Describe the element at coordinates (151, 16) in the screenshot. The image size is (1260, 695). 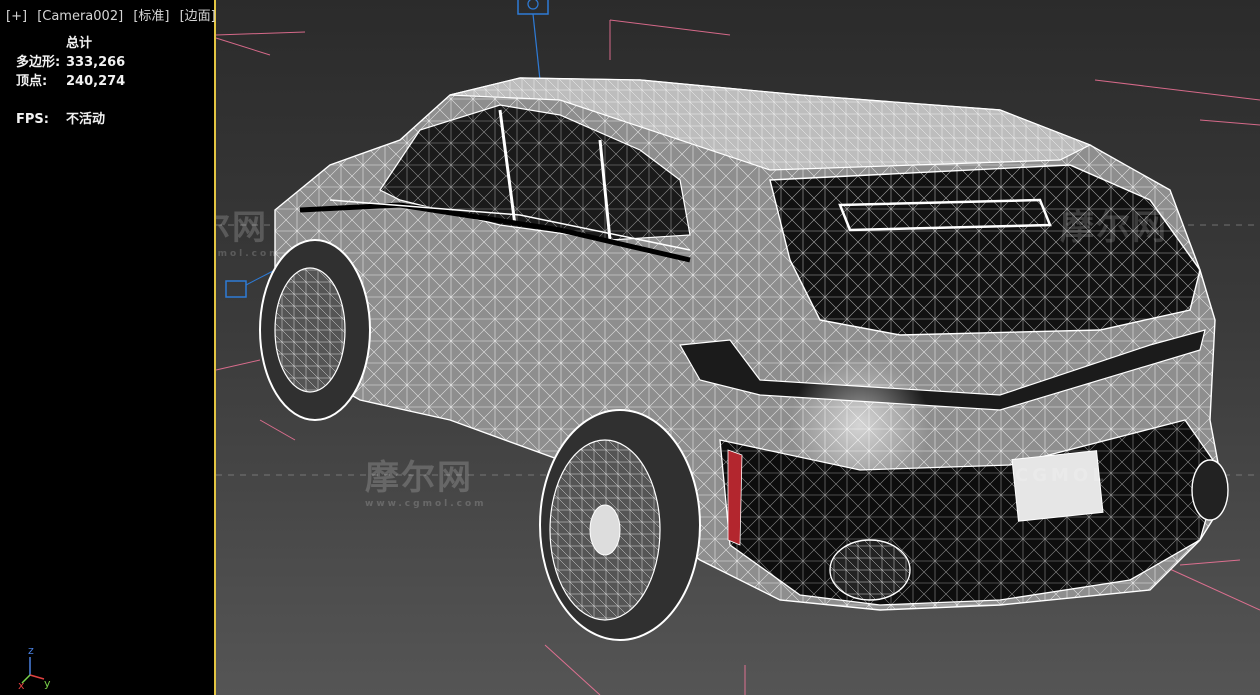
I see `viewport-shading-menu: [标准]` at that location.